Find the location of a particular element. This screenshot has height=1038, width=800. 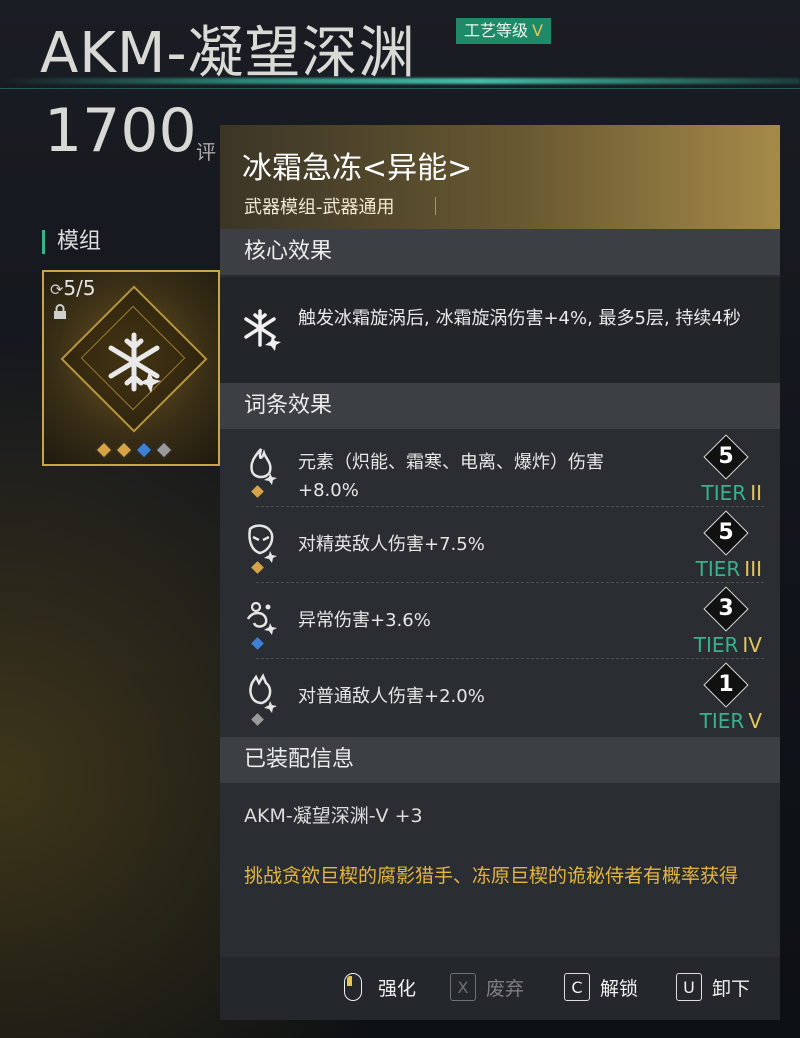

lock-icon is located at coordinates (60, 312).